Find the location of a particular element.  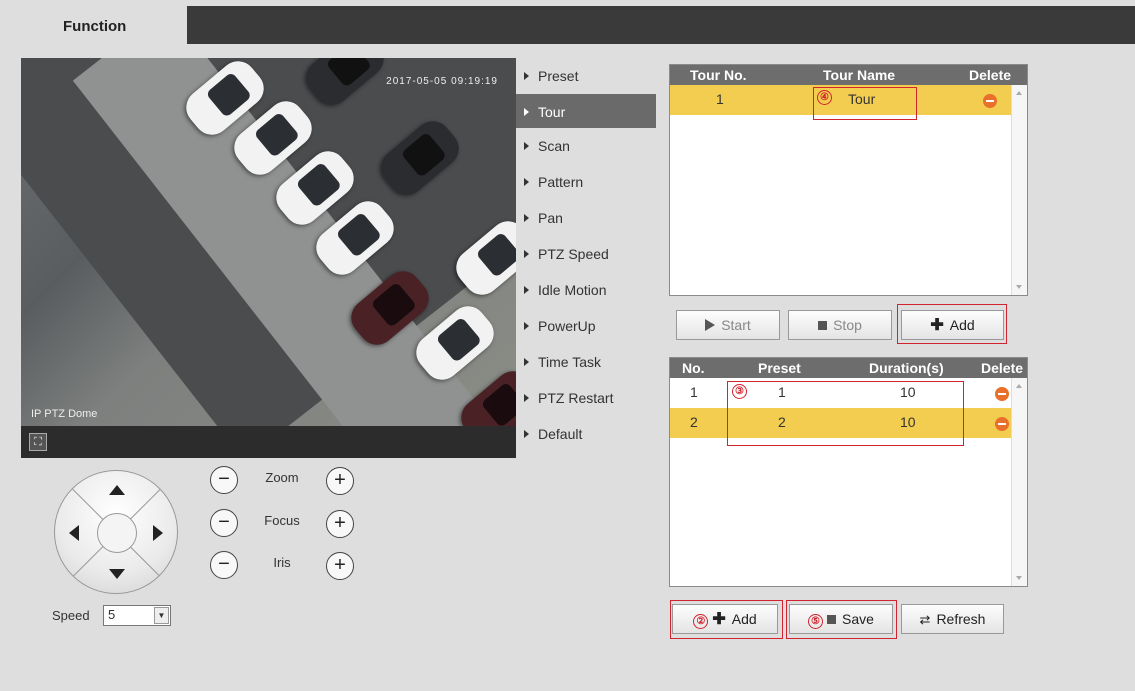

menu-item-time-task: Time Task is located at coordinates (586, 362).